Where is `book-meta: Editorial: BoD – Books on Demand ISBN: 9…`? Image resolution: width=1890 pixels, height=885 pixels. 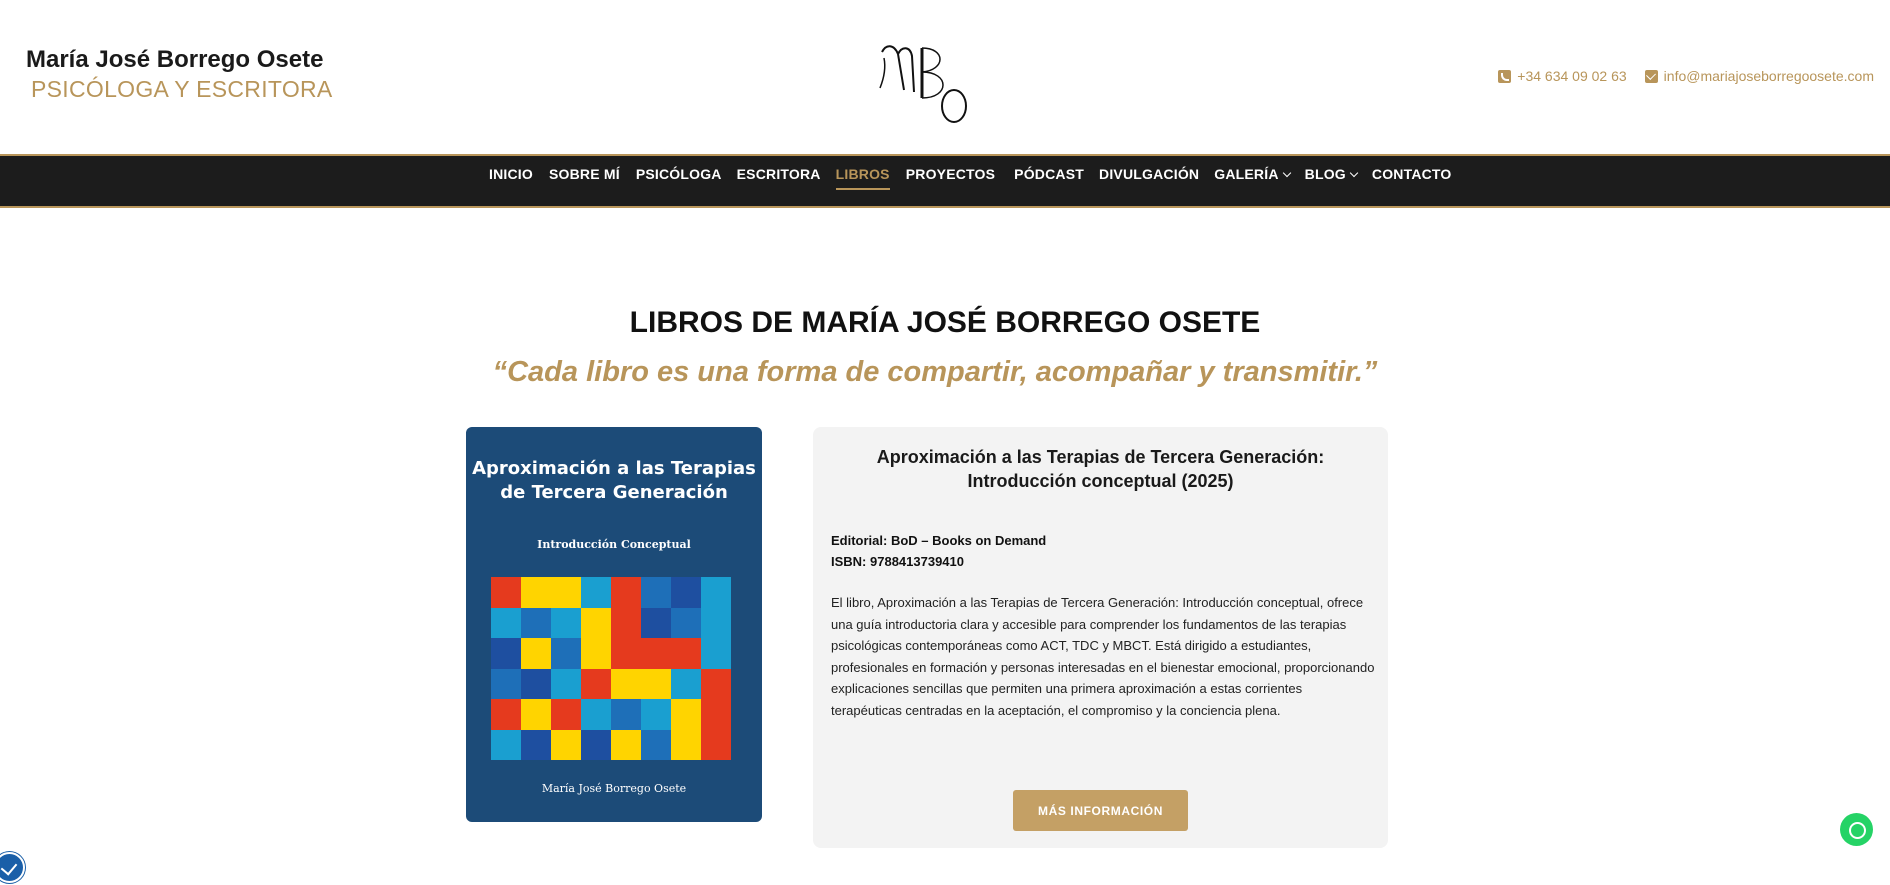 book-meta: Editorial: BoD – Books on Demand ISBN: 9… is located at coordinates (938, 551).